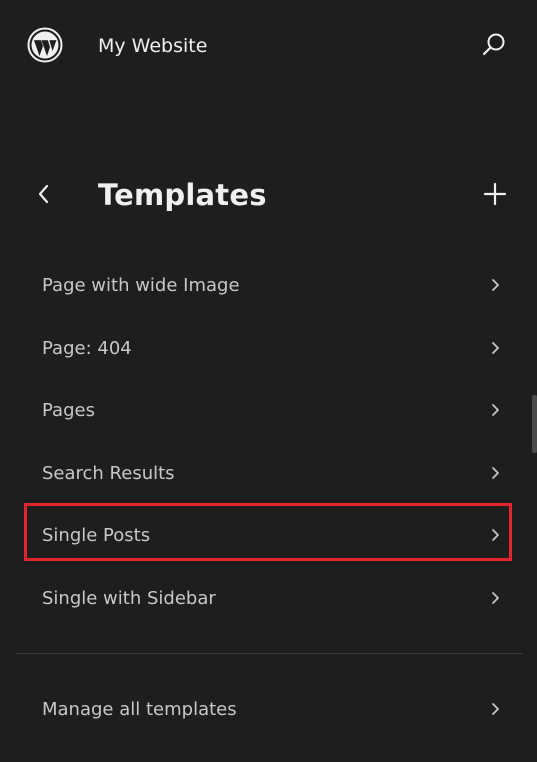  Describe the element at coordinates (182, 195) in the screenshot. I see `page-title: Templates` at that location.